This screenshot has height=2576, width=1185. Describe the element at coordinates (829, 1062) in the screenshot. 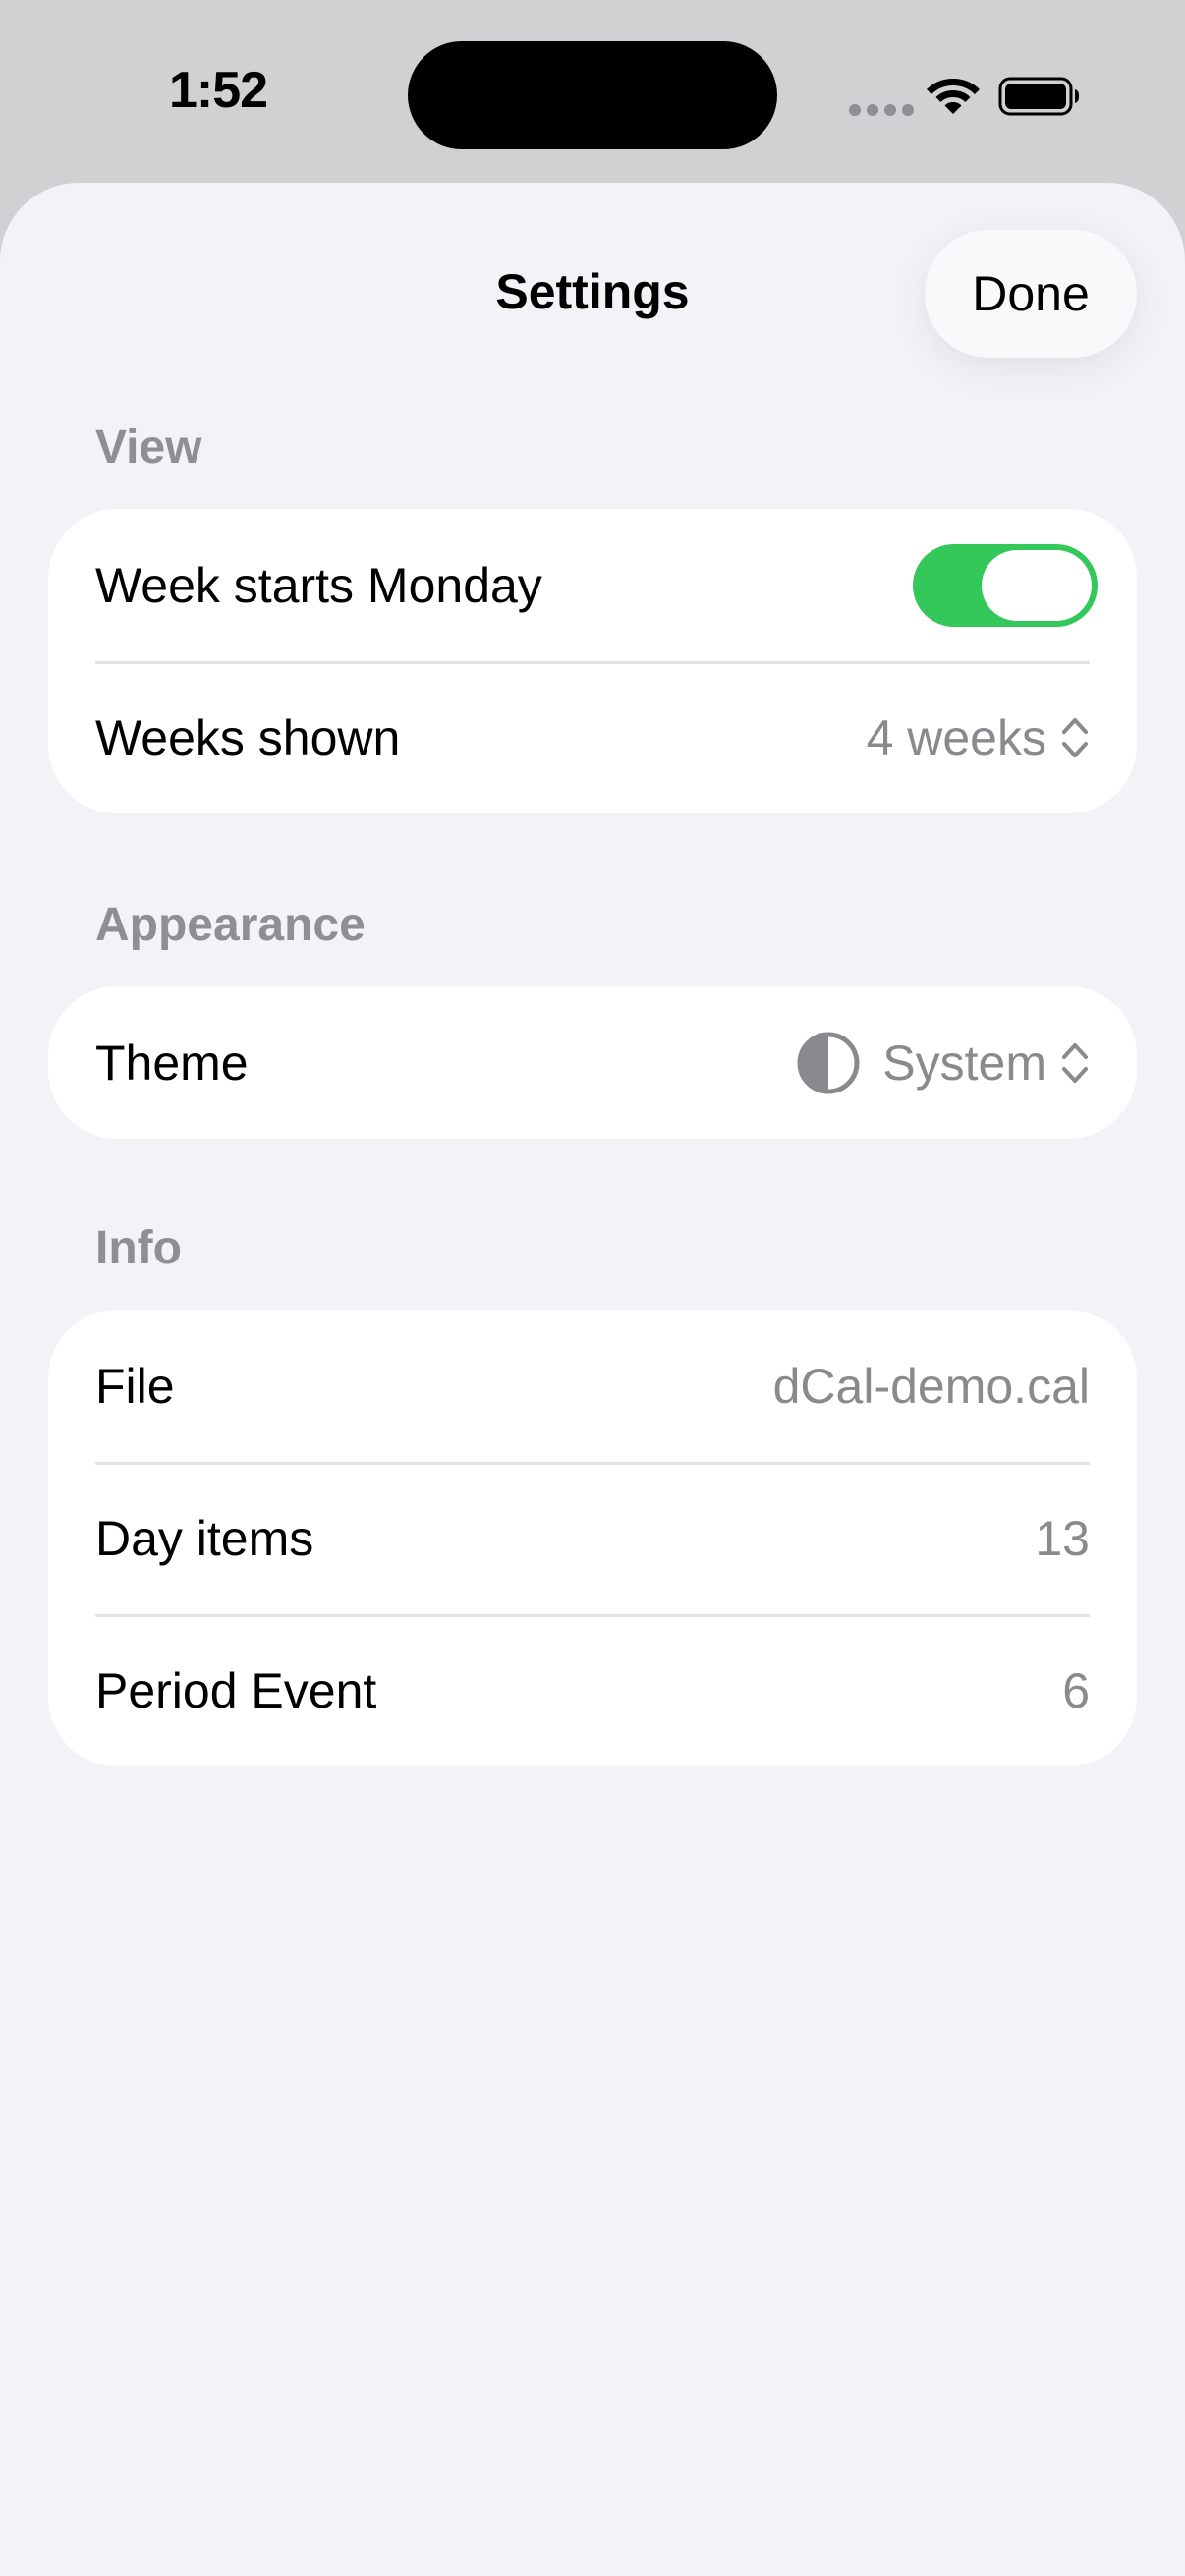

I see `half-circle-icon` at that location.